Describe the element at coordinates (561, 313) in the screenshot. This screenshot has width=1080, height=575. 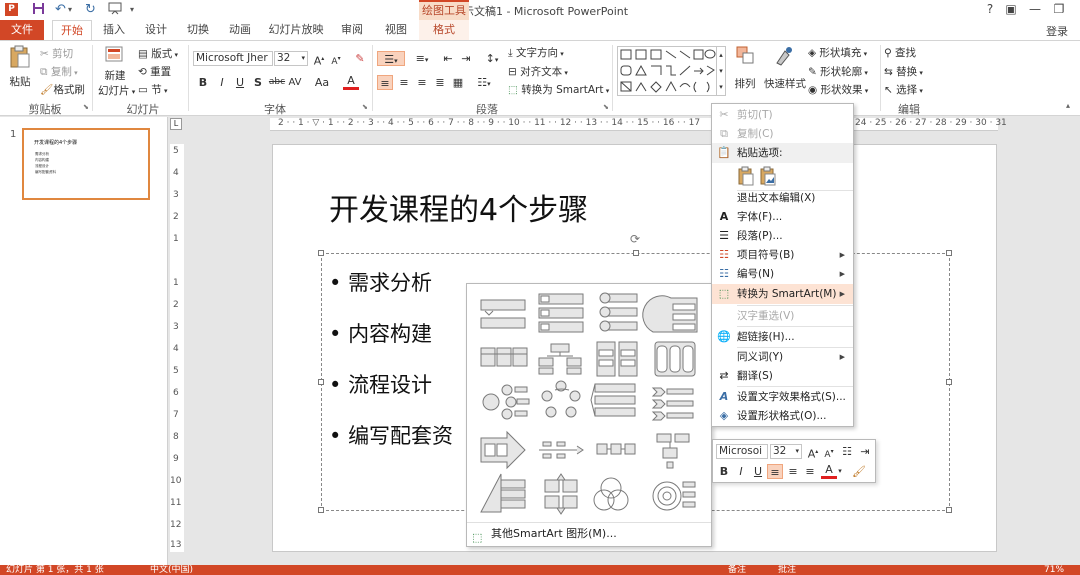
I see `smartart-layout-vertical-box-list` at that location.